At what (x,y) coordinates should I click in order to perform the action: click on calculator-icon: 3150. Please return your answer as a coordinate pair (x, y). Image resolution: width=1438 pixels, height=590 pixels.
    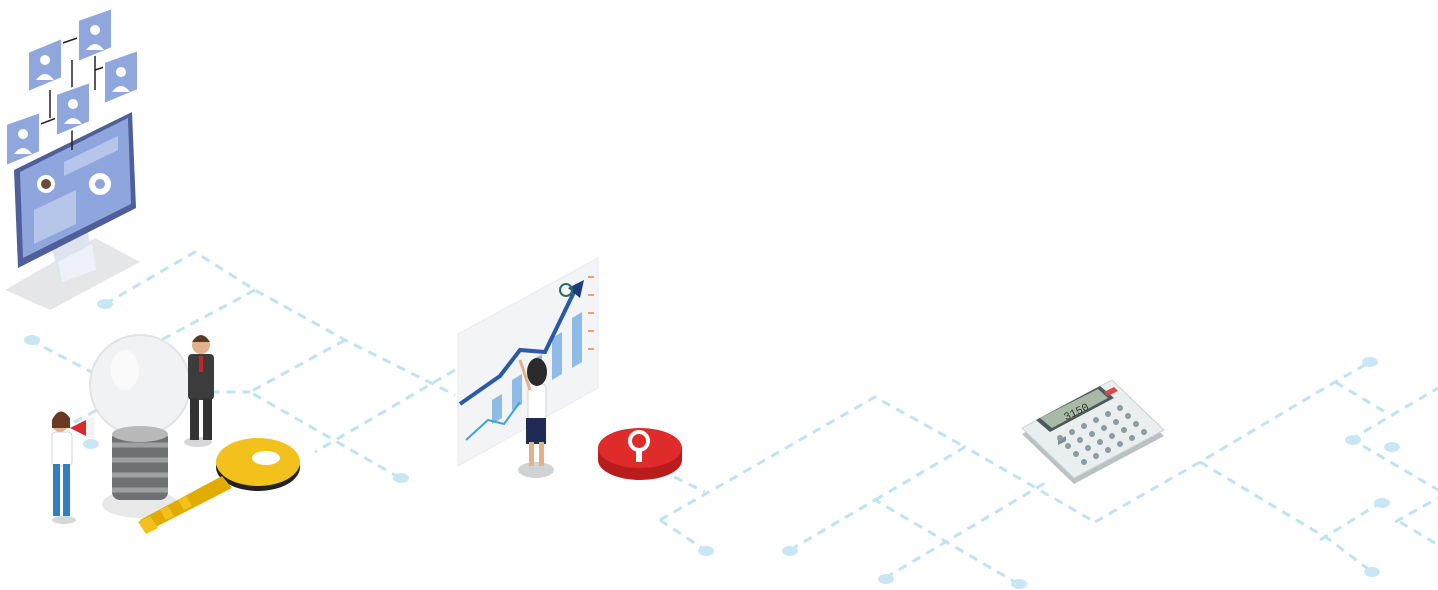
    Looking at the image, I should click on (1093, 431).